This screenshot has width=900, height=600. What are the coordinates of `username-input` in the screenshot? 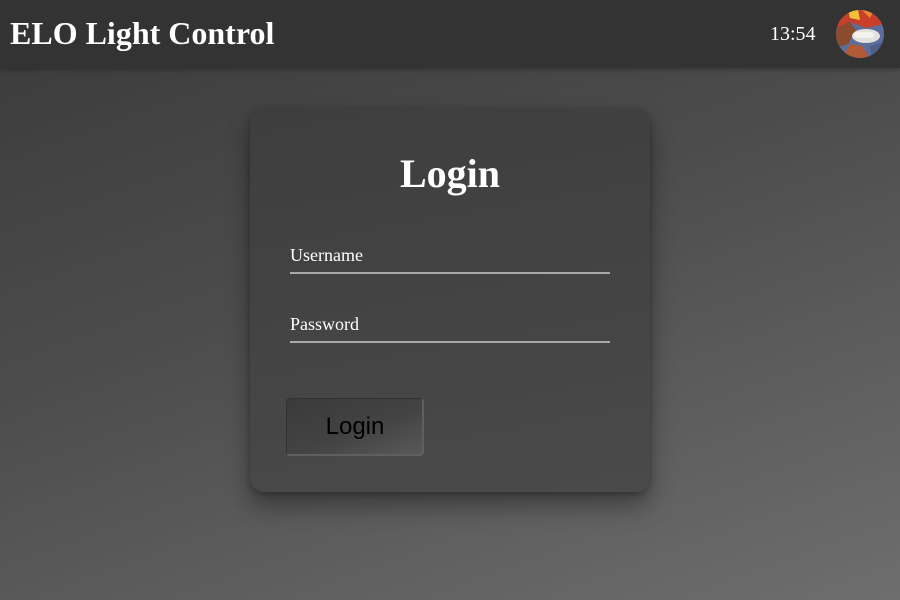 It's located at (450, 255).